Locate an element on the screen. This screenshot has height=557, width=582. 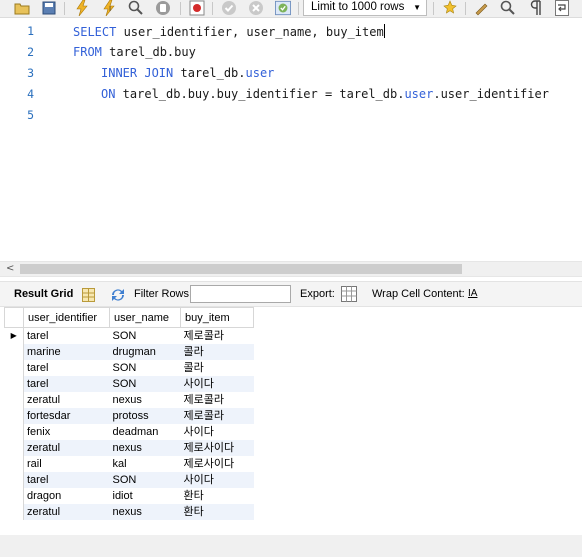
table-row: fortesdar protoss 제로콜라 is located at coordinates (129, 416).